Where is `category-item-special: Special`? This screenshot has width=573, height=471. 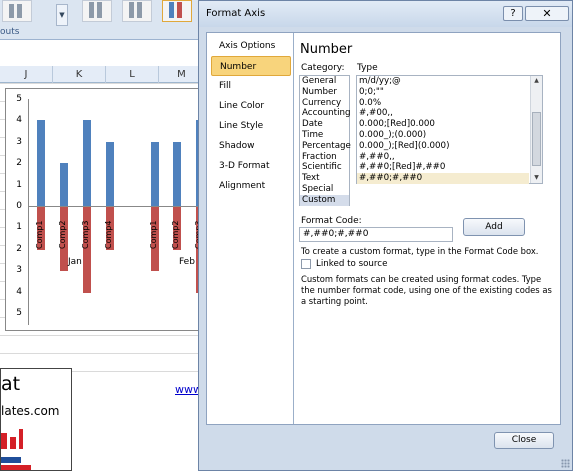
category-item-special: Special is located at coordinates (324, 189).